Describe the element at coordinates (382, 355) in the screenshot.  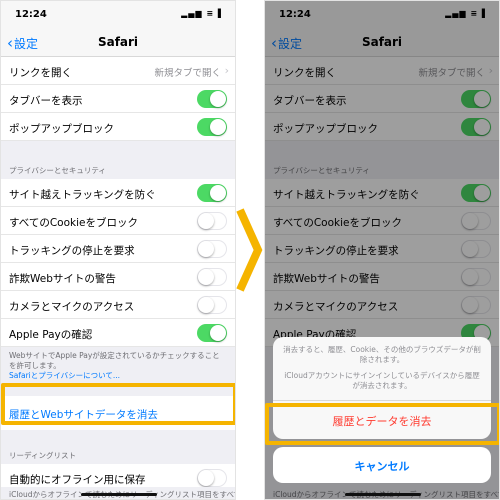
I see `sheet-message-line: 消去すると、履歴、Cookie、その他のブラウズデータが削除されます。` at that location.